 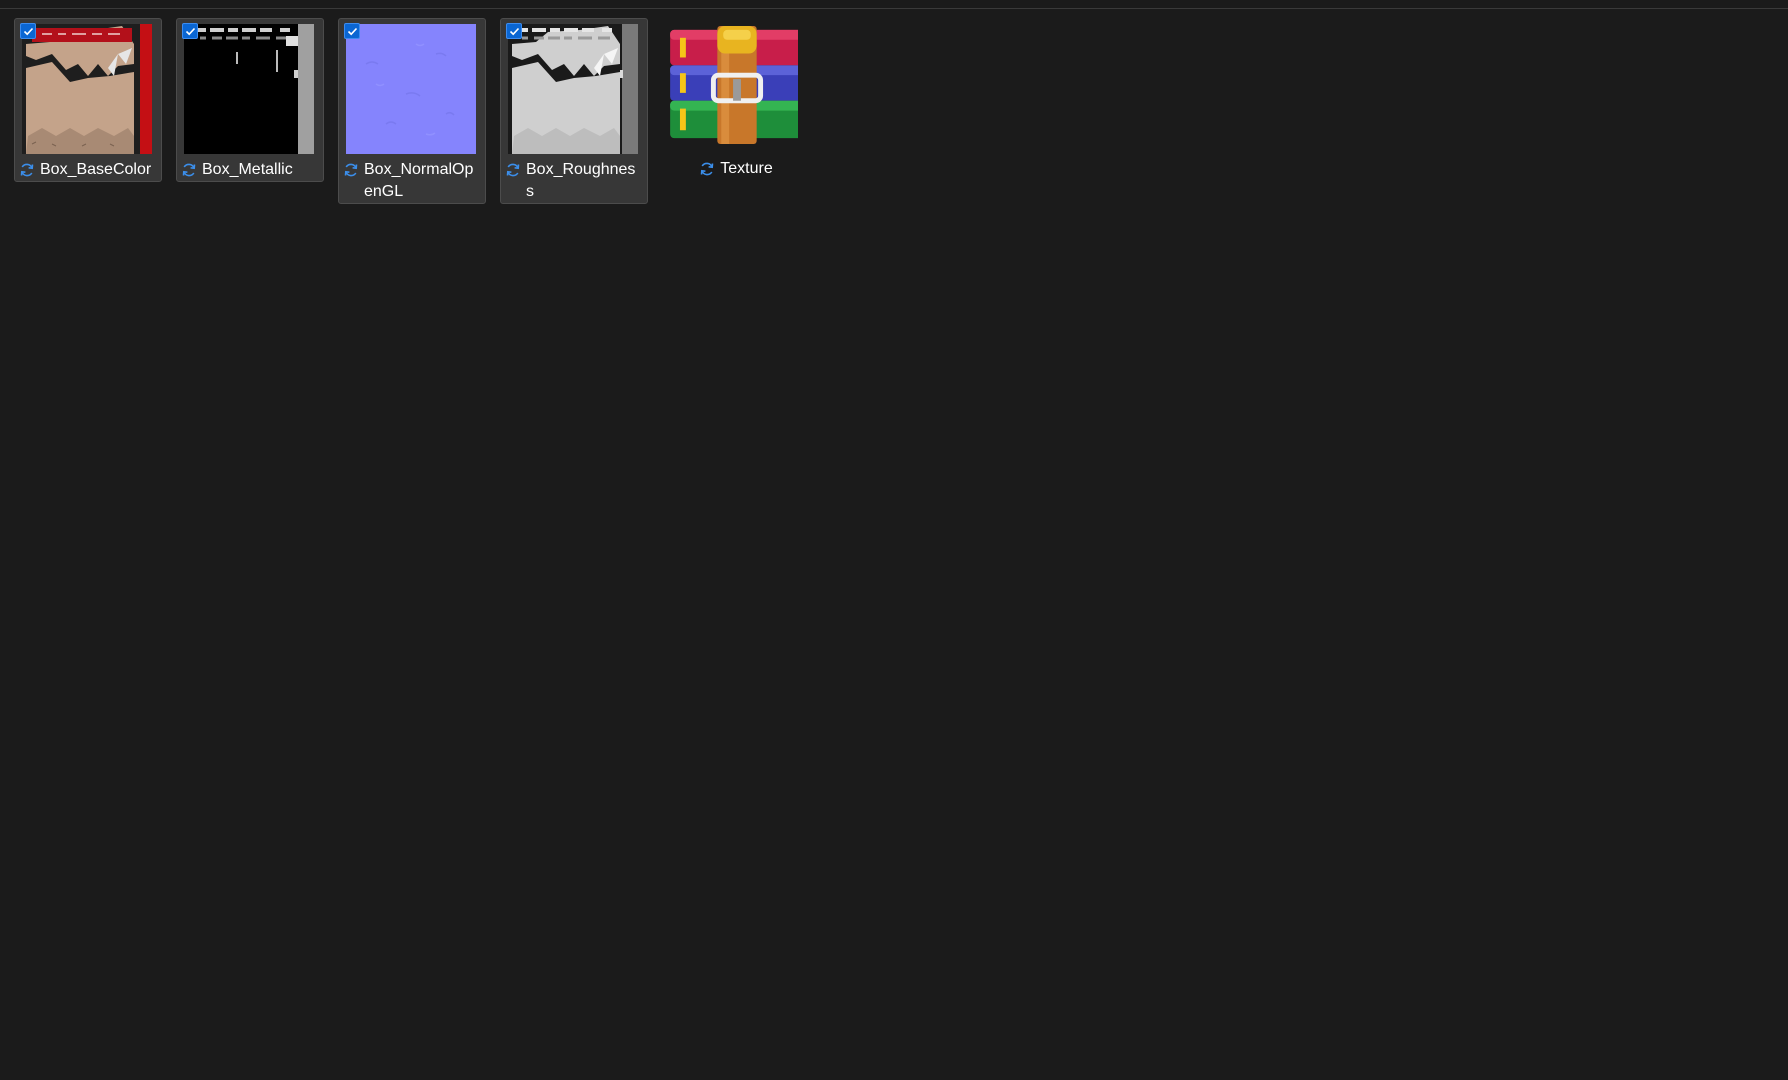 What do you see at coordinates (249, 89) in the screenshot?
I see `metallic-thumbnail` at bounding box center [249, 89].